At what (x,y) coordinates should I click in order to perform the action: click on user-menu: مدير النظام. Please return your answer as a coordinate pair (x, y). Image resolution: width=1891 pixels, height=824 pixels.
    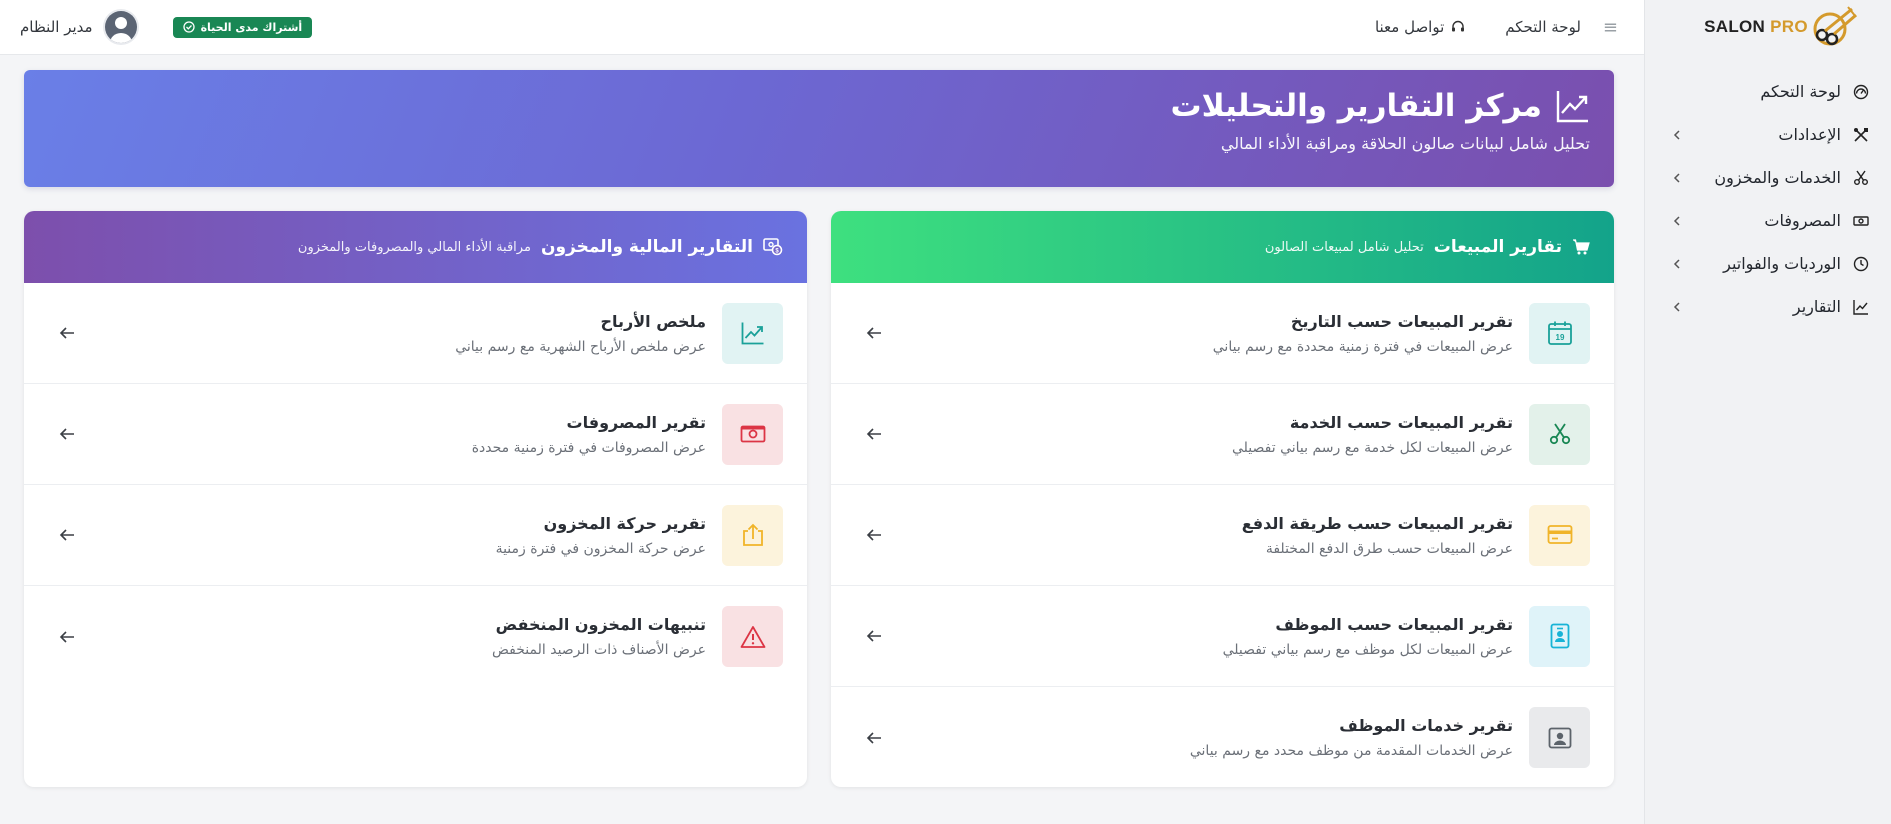
    Looking at the image, I should click on (78, 27).